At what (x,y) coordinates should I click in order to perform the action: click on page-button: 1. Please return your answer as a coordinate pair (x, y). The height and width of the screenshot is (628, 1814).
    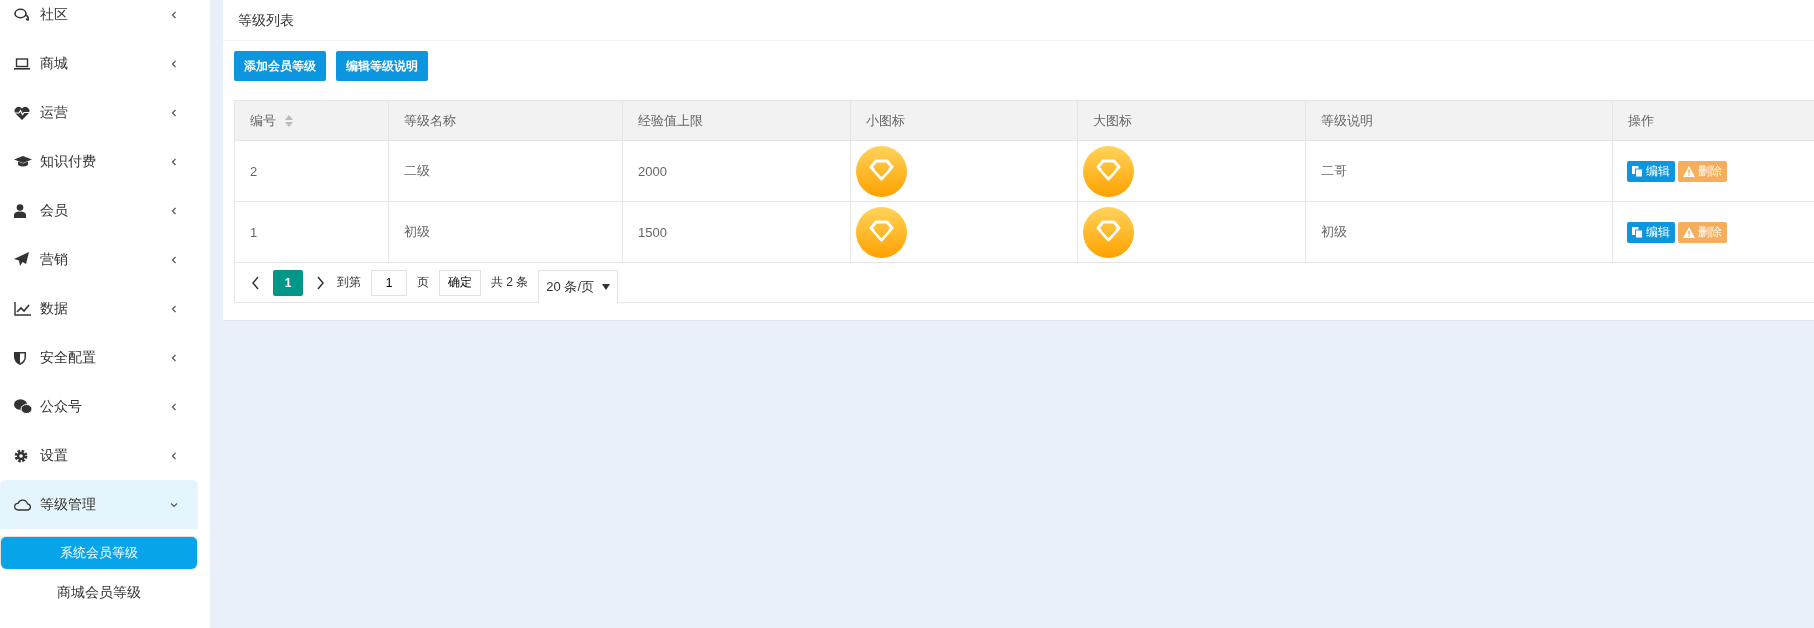
    Looking at the image, I should click on (288, 282).